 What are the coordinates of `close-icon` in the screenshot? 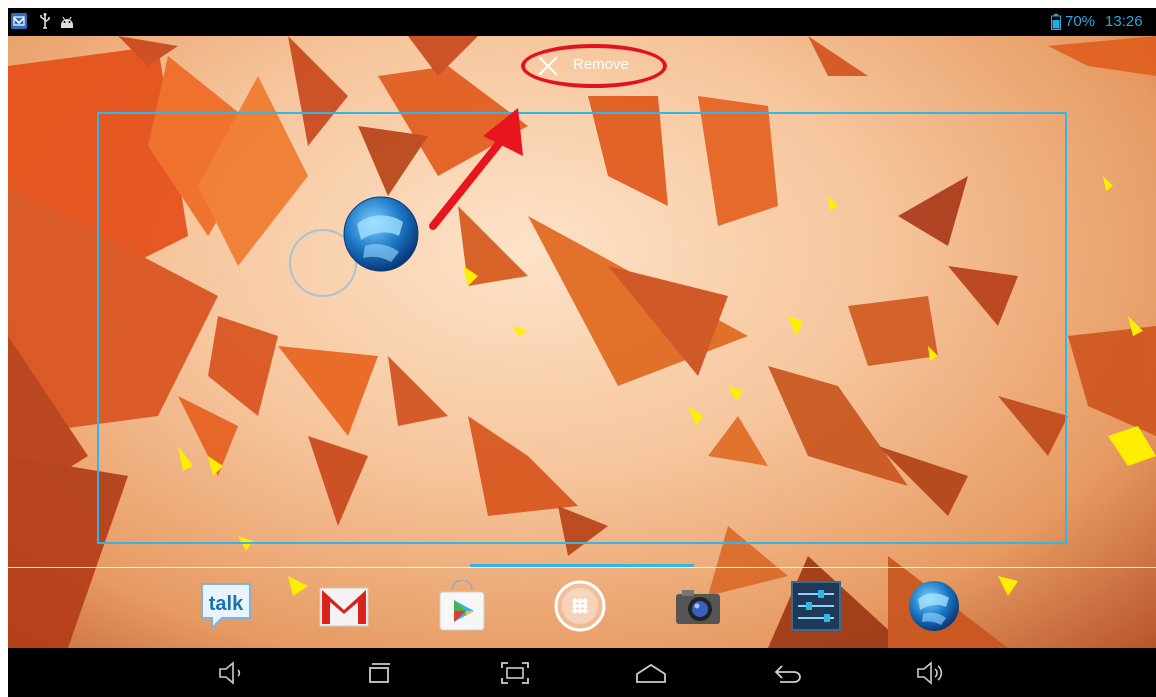 It's located at (548, 66).